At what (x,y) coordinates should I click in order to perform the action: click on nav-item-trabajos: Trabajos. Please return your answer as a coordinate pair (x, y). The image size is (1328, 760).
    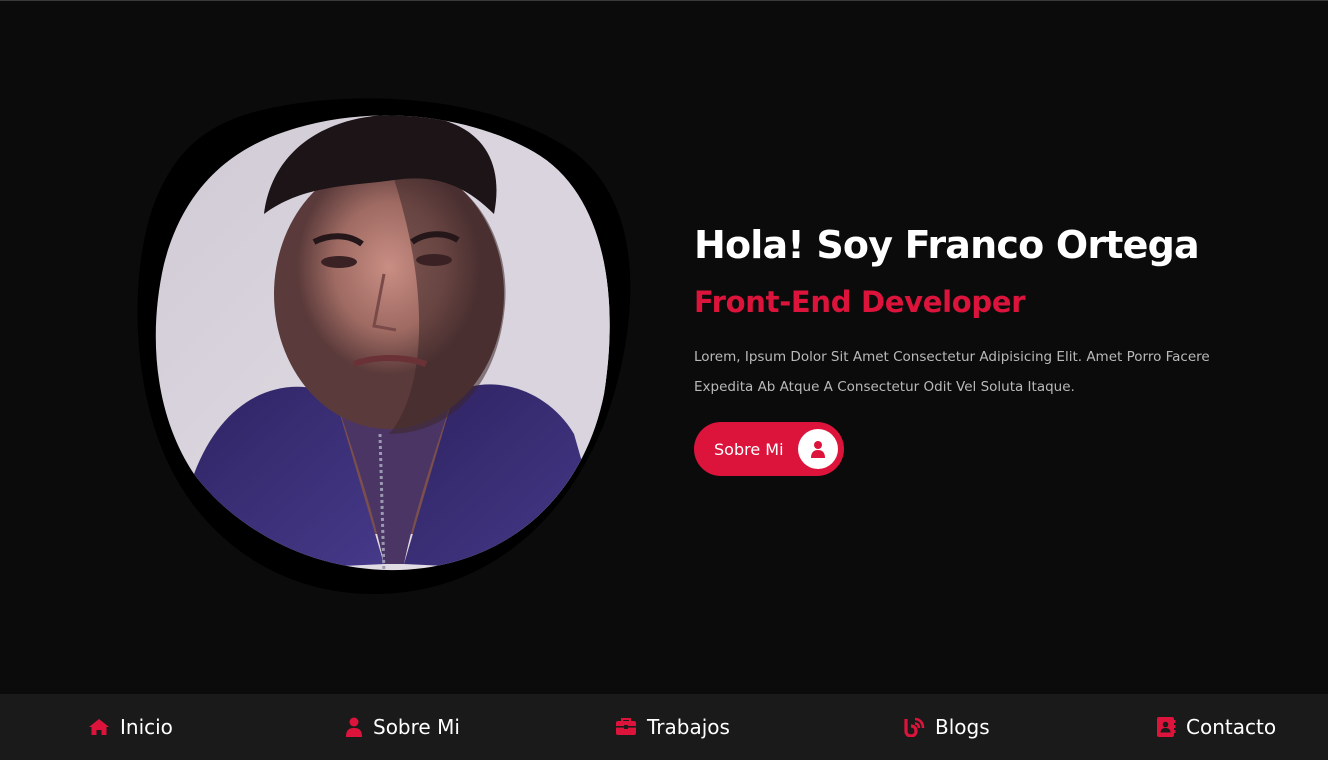
    Looking at the image, I should click on (672, 727).